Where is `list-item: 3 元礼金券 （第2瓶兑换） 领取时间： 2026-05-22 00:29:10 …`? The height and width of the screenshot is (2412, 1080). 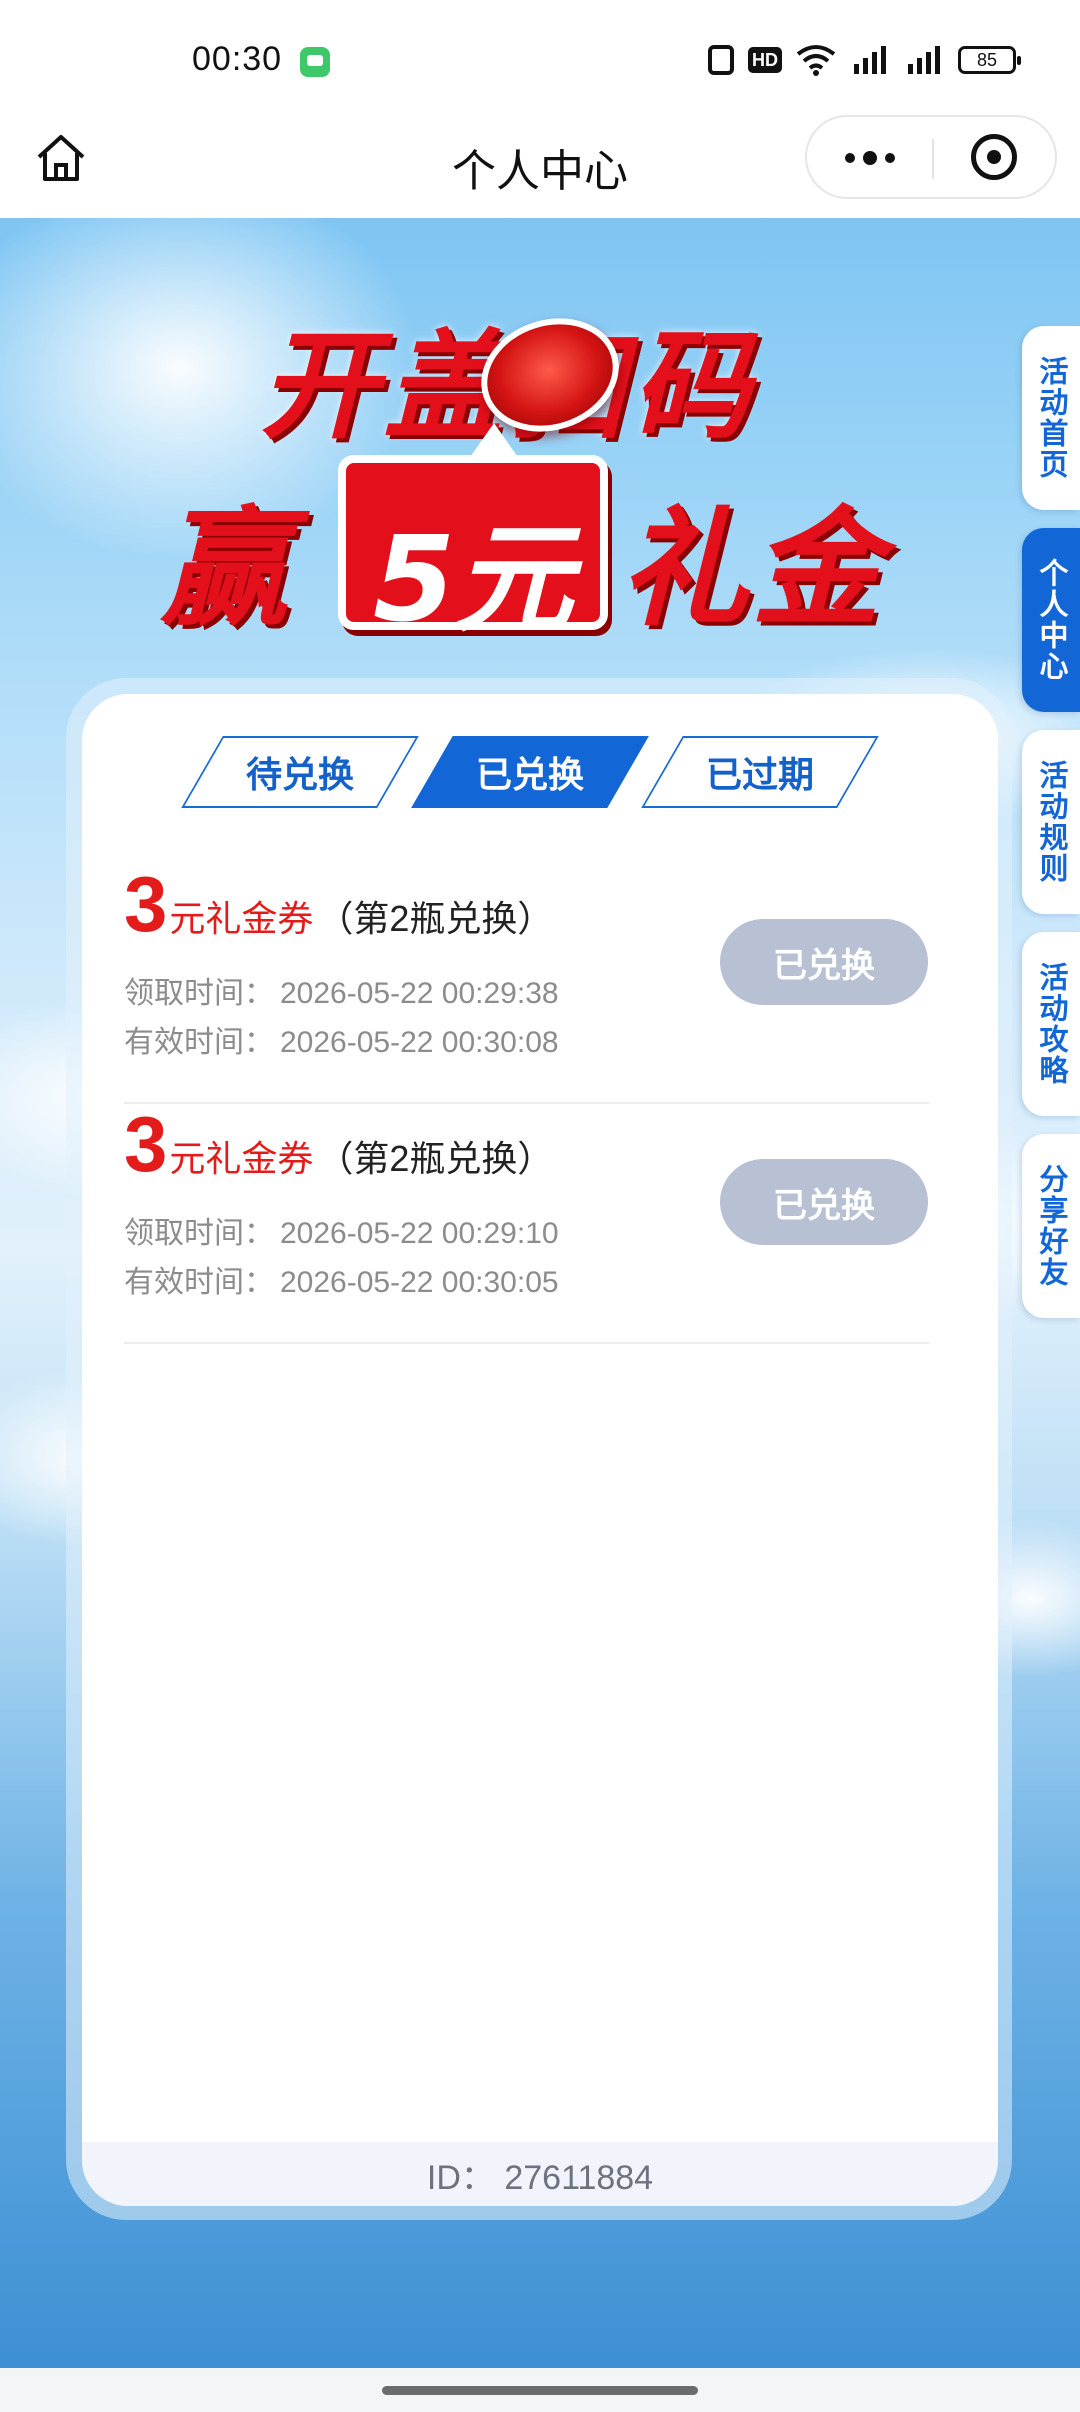 list-item: 3 元礼金券 （第2瓶兑换） 领取时间： 2026-05-22 00:29:10 … is located at coordinates (526, 1224).